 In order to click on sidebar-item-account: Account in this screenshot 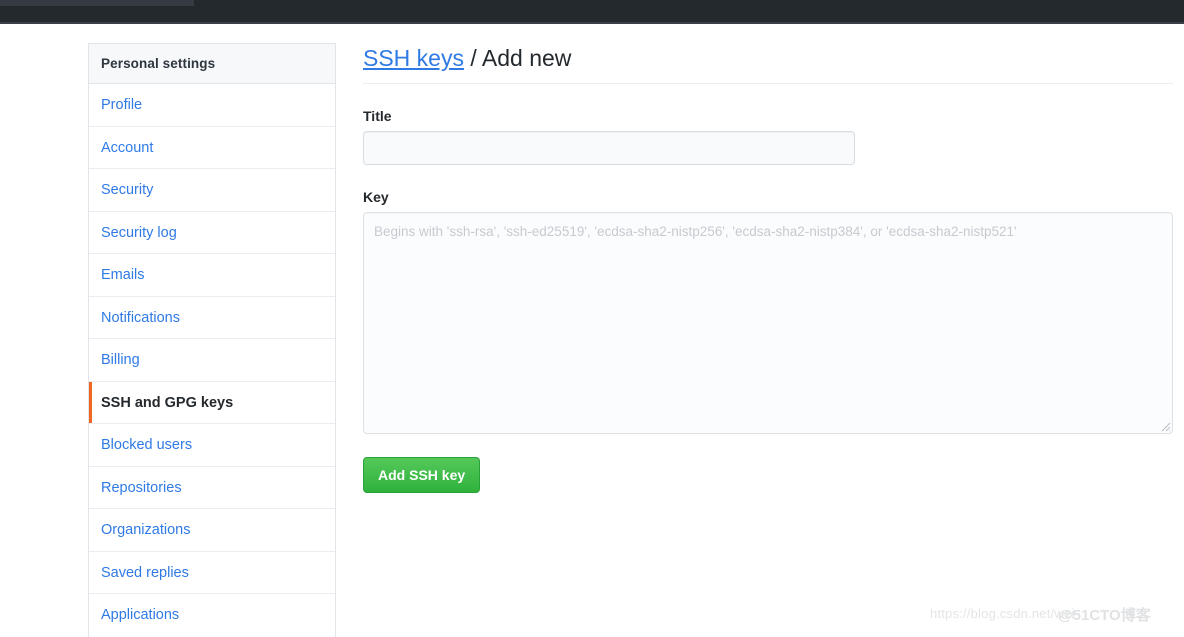, I will do `click(212, 148)`.